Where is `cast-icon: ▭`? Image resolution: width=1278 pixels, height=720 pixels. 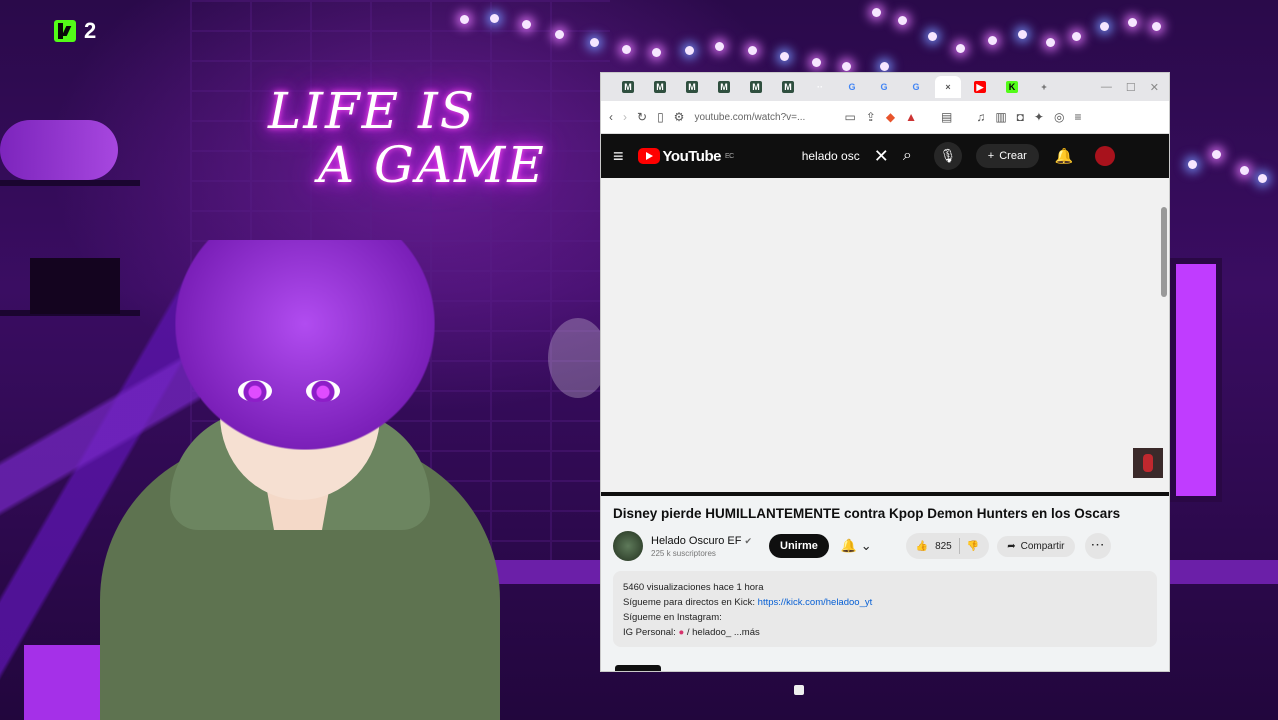 cast-icon: ▭ is located at coordinates (849, 117).